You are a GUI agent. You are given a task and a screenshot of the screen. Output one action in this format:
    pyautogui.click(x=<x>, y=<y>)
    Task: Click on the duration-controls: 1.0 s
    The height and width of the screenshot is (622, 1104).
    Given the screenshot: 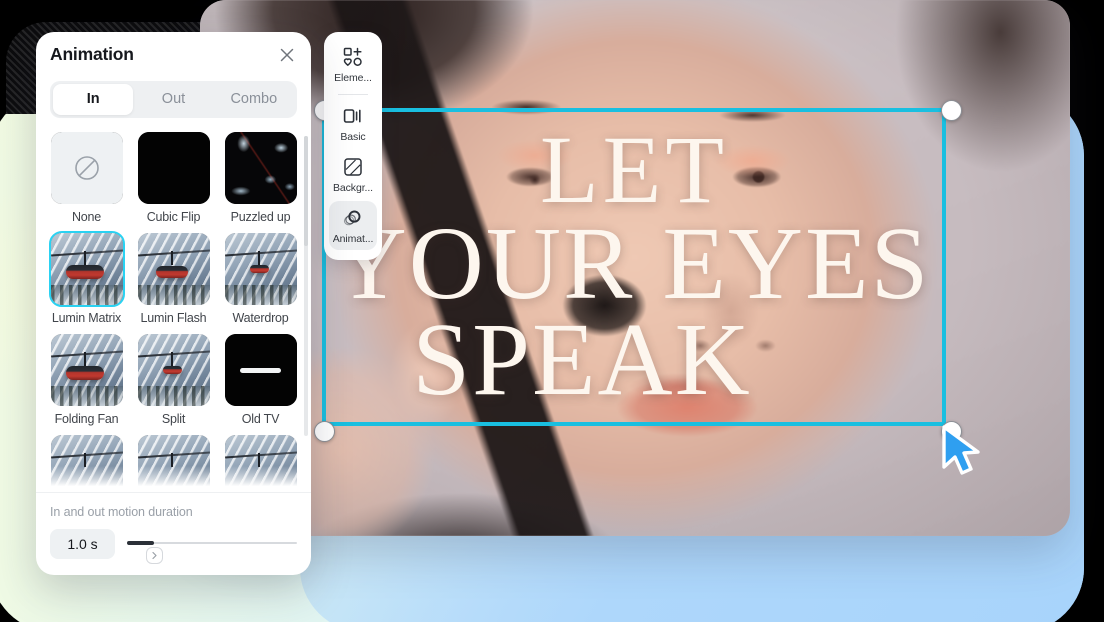 What is the action you would take?
    pyautogui.click(x=173, y=546)
    